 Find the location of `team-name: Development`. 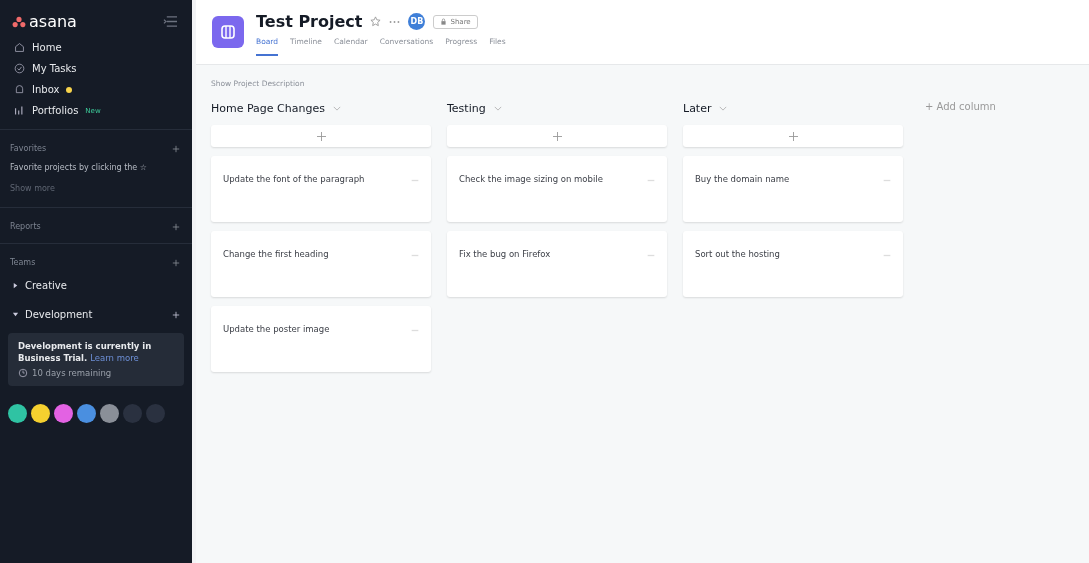

team-name: Development is located at coordinates (59, 314).